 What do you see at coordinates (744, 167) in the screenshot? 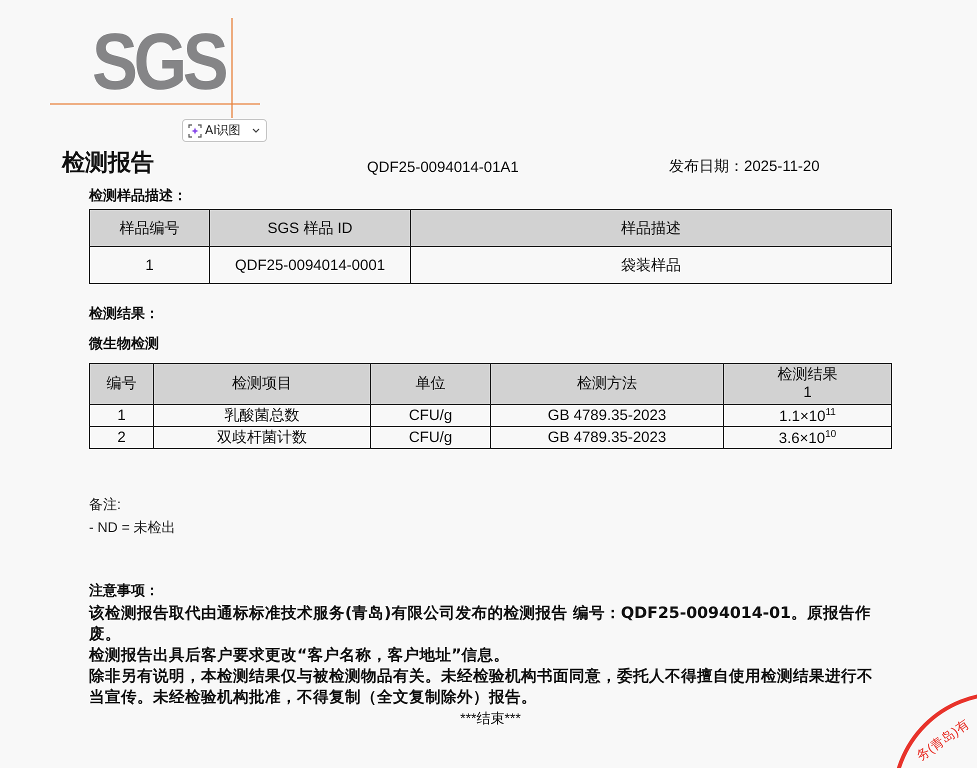
I see `issue-date: 发布日期：2025-11-20` at bounding box center [744, 167].